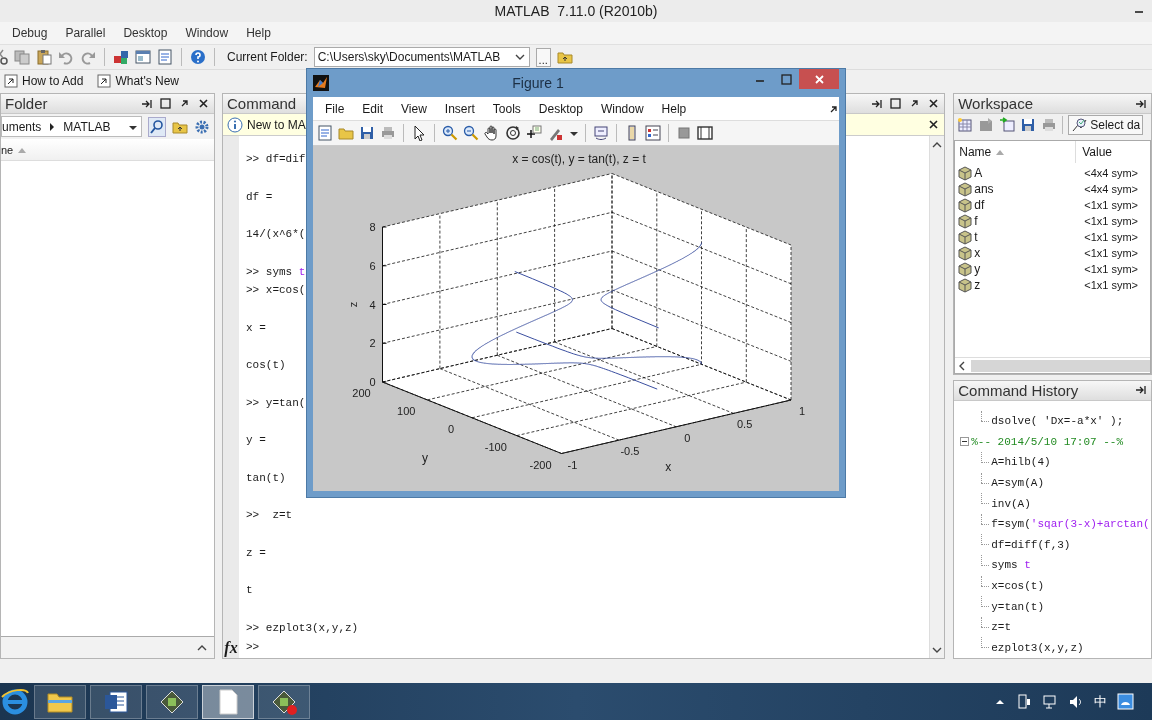 Image resolution: width=1152 pixels, height=720 pixels. I want to click on close-button, so click(819, 79).